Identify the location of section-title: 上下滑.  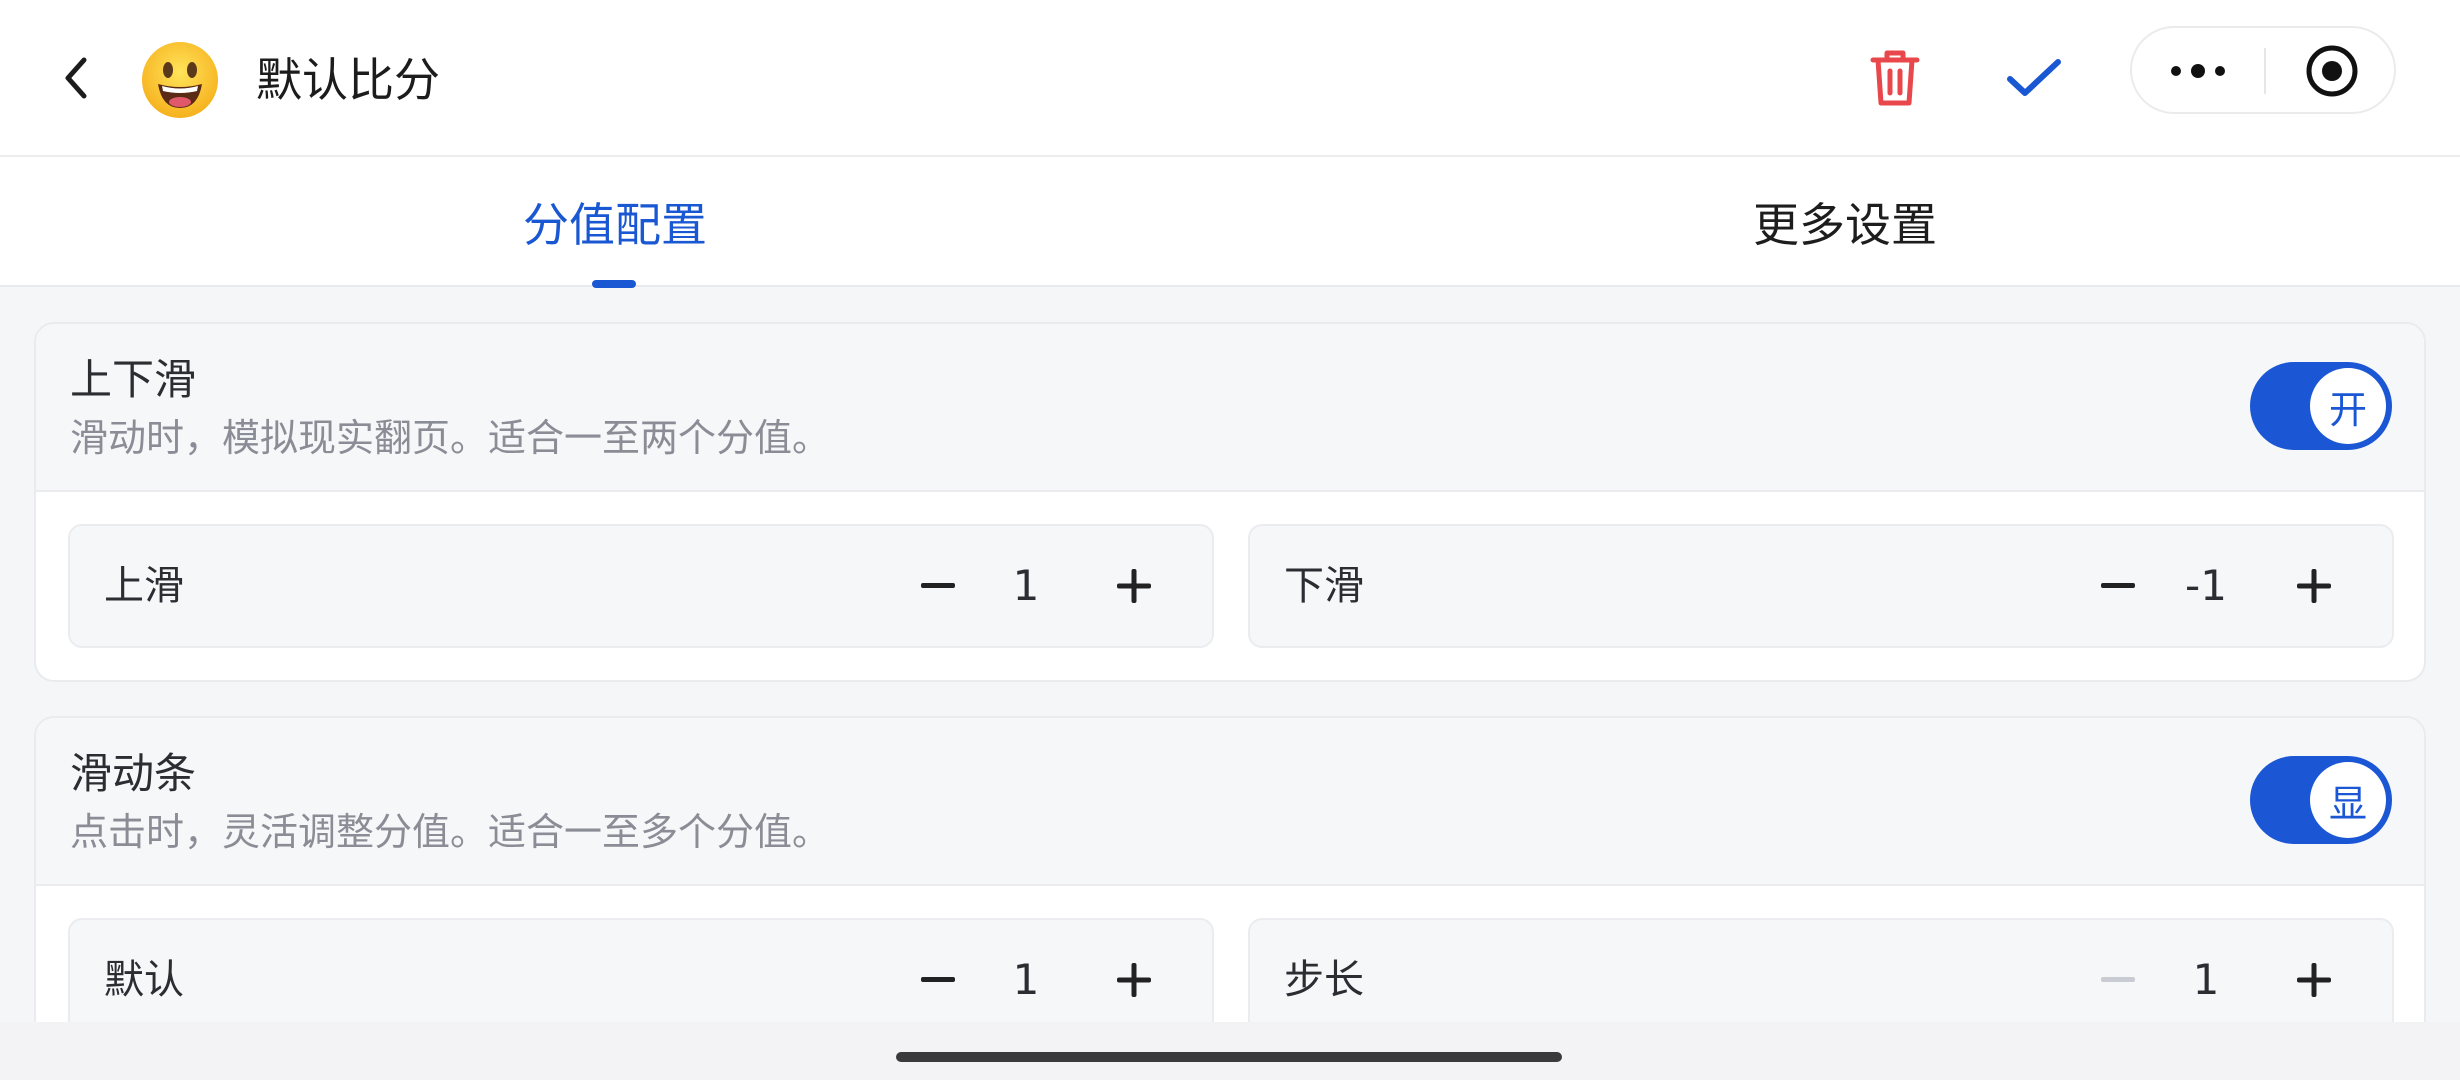
(133, 379).